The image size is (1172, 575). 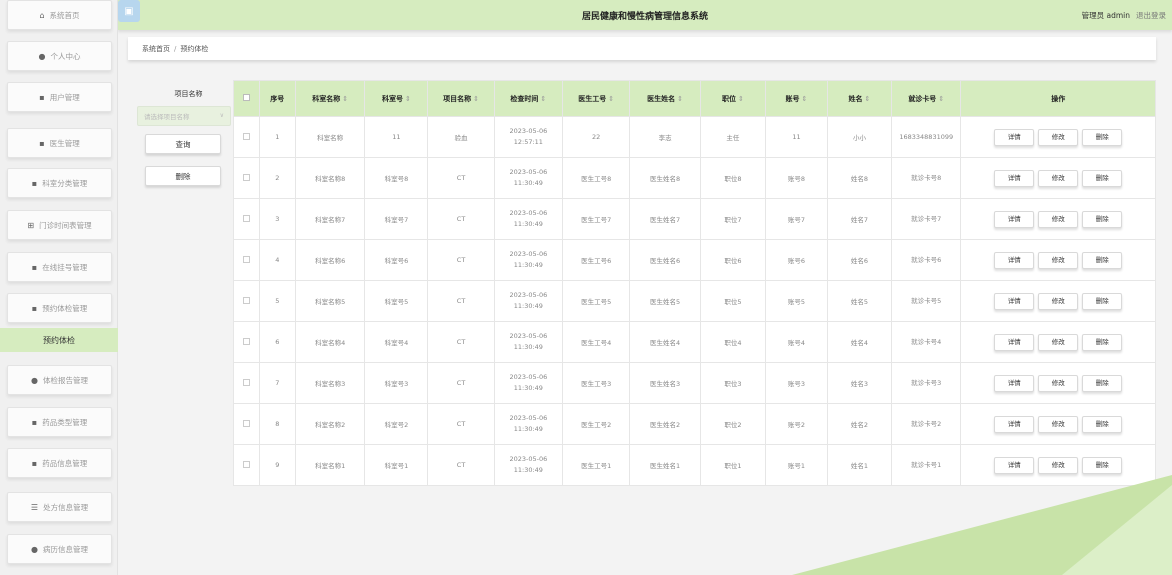 I want to click on column-header: 职位 ⇕, so click(x=732, y=98).